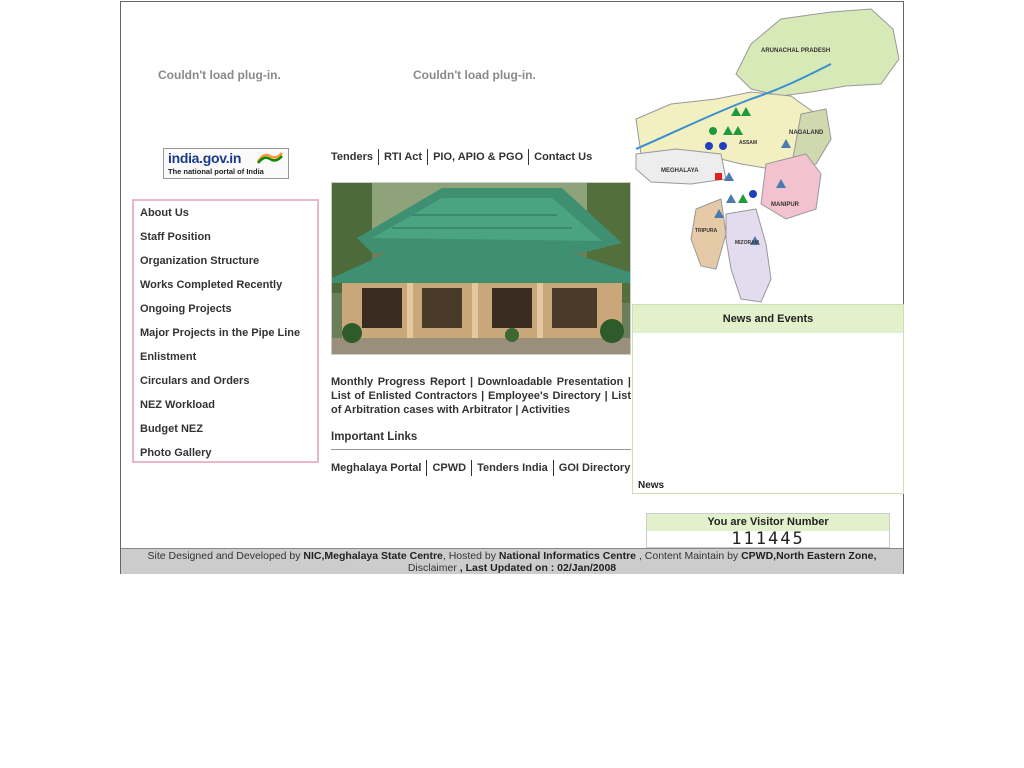 This screenshot has width=1024, height=768. Describe the element at coordinates (199, 261) in the screenshot. I see `sidebar-item-organization-structure: Organization Structure` at that location.